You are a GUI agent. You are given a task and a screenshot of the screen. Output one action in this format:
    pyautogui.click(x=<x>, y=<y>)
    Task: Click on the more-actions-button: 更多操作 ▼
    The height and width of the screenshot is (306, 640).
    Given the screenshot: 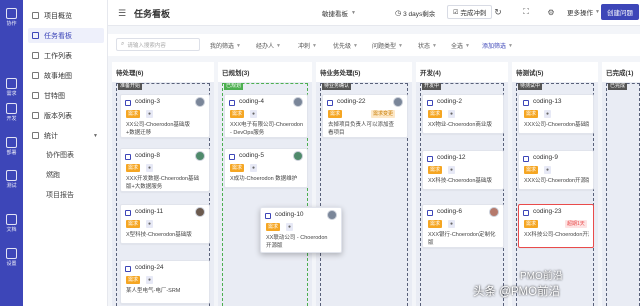 What is the action you would take?
    pyautogui.click(x=583, y=12)
    